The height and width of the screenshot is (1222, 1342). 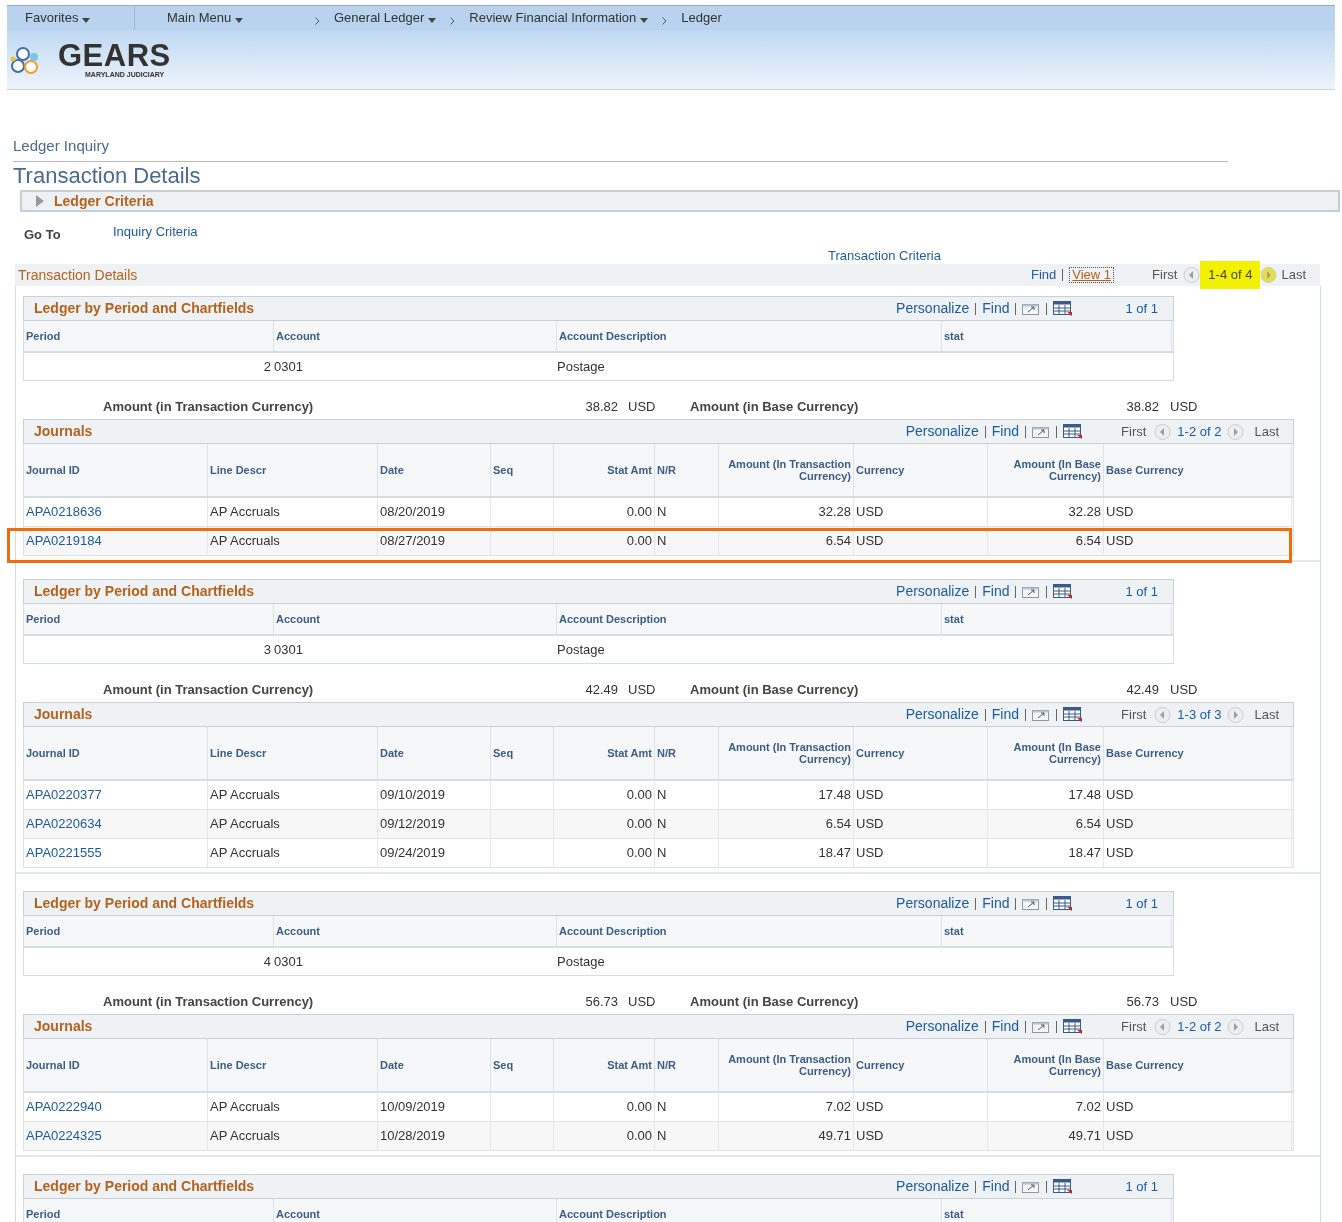 I want to click on journal-id-link: APA0220634, so click(x=64, y=824).